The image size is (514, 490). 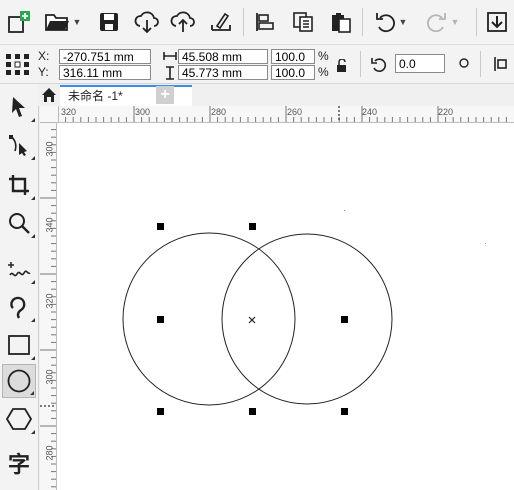 I want to click on object-origin-icon, so click(x=18, y=65).